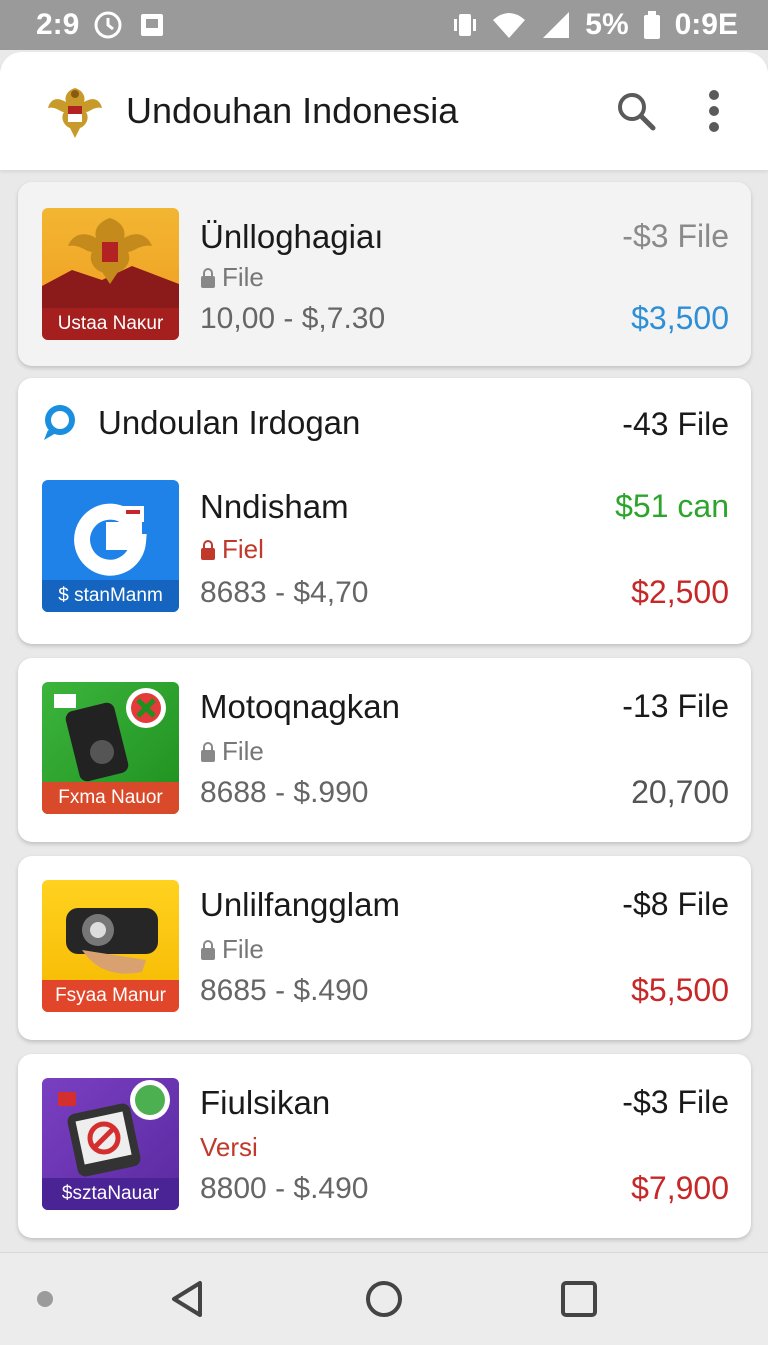 Image resolution: width=768 pixels, height=1345 pixels. What do you see at coordinates (509, 25) in the screenshot?
I see `wifi-icon` at bounding box center [509, 25].